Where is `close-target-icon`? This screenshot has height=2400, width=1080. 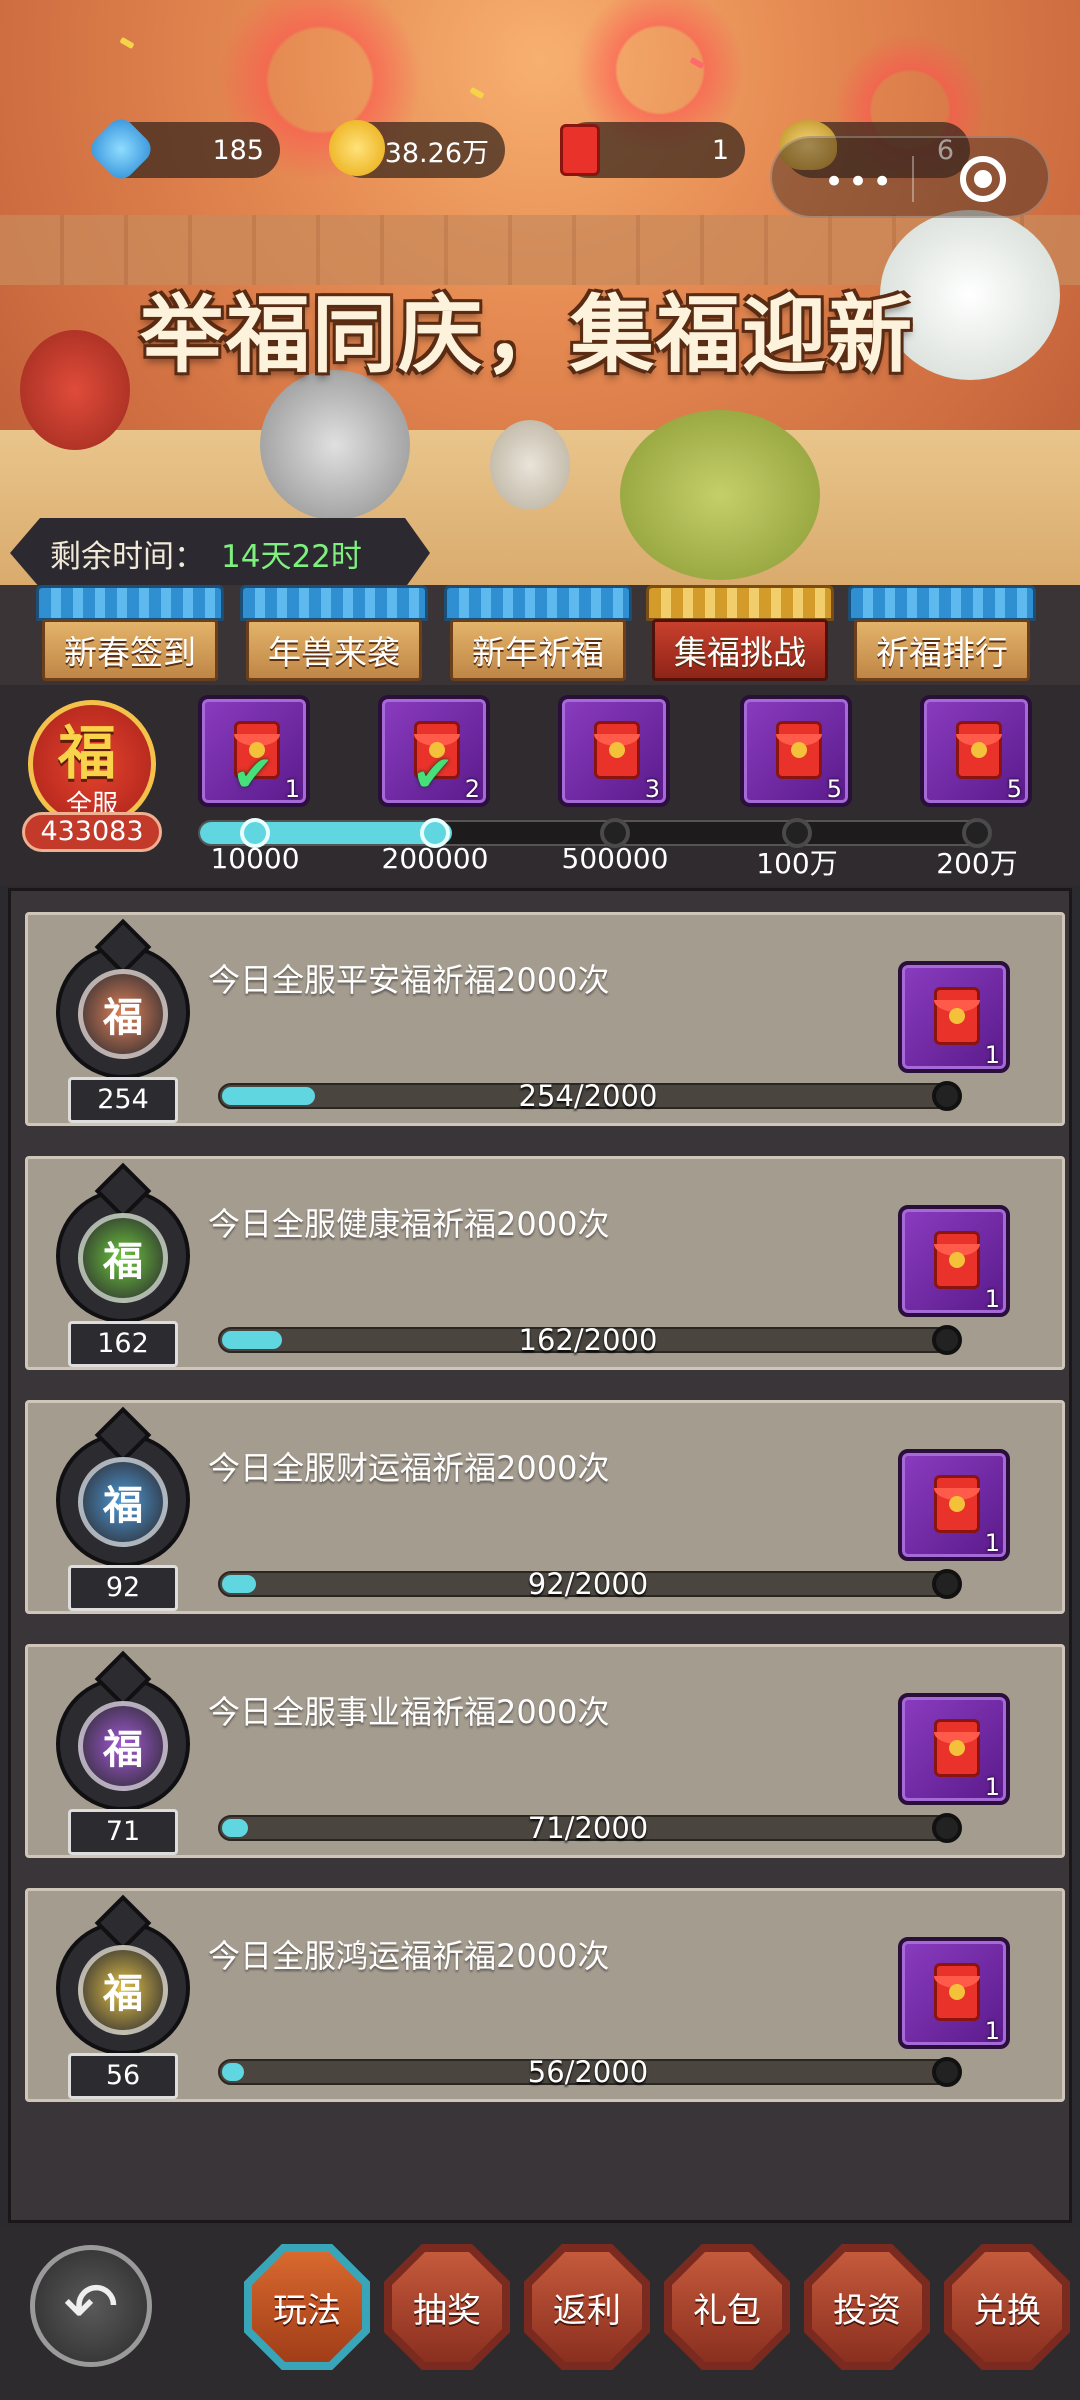
close-target-icon is located at coordinates (983, 179).